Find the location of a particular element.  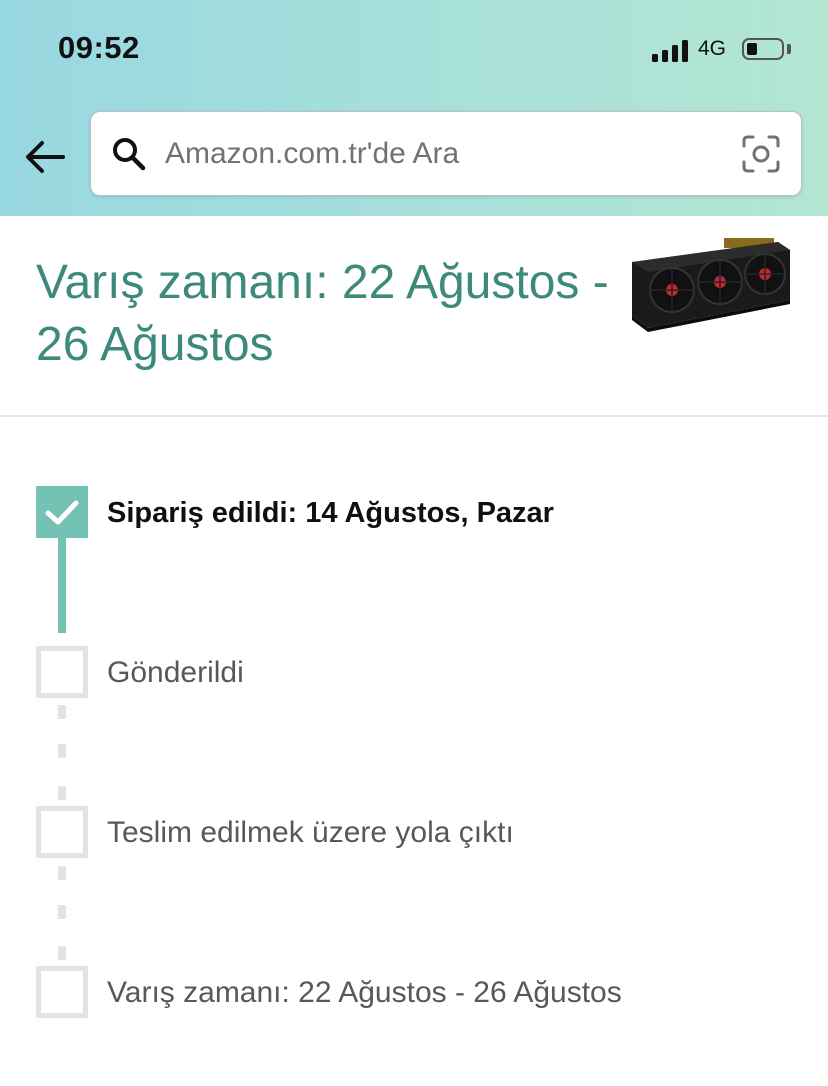

signal-strength-icon is located at coordinates (671, 50).